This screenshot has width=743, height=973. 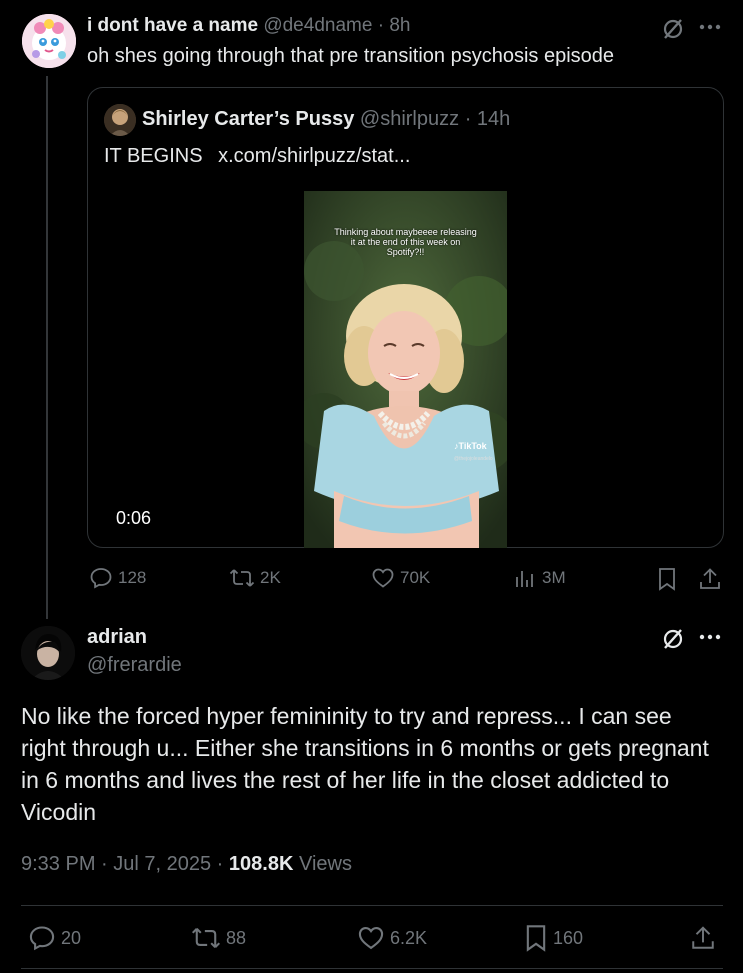 What do you see at coordinates (236, 937) in the screenshot?
I see `repost-count: 88` at bounding box center [236, 937].